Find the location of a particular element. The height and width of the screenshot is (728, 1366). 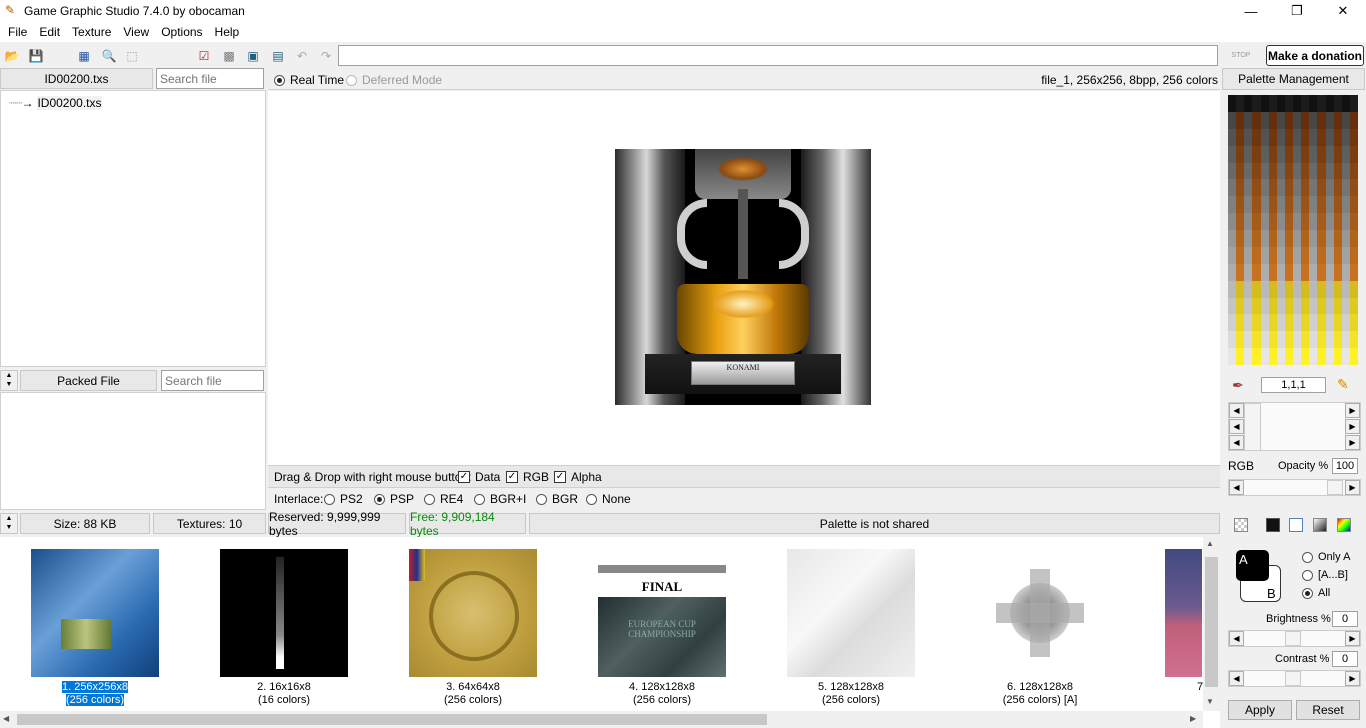

deferred-radio: Deferred Mode is located at coordinates (394, 80).